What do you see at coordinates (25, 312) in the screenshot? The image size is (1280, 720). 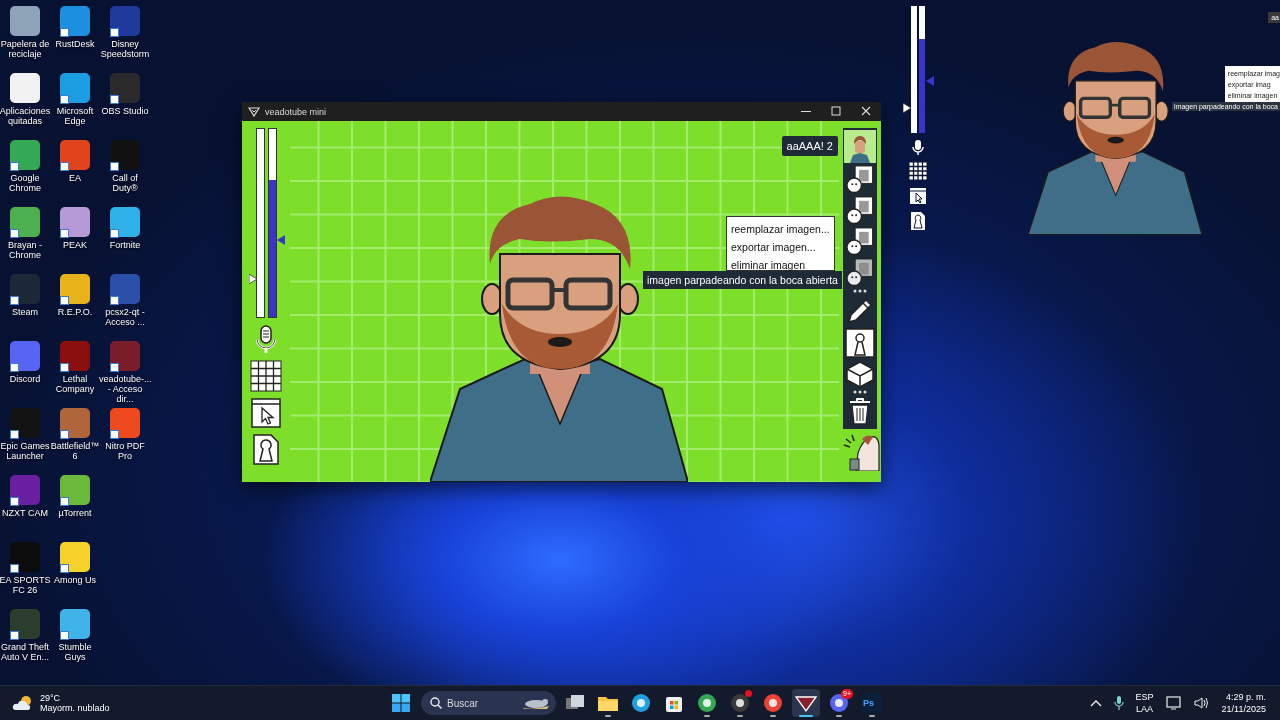 I see `icon-label: Steam` at bounding box center [25, 312].